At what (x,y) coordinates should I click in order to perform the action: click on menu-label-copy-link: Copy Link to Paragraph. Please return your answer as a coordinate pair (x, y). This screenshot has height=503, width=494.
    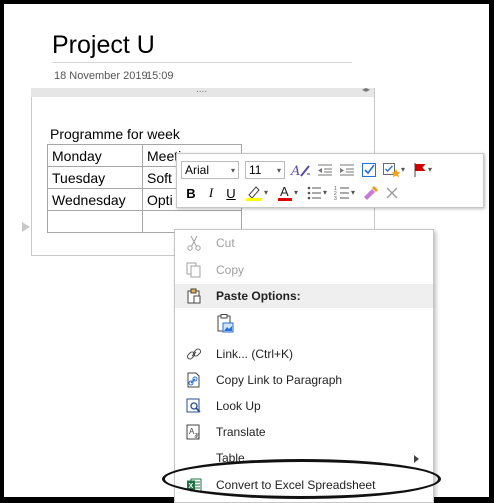
    Looking at the image, I should click on (279, 380).